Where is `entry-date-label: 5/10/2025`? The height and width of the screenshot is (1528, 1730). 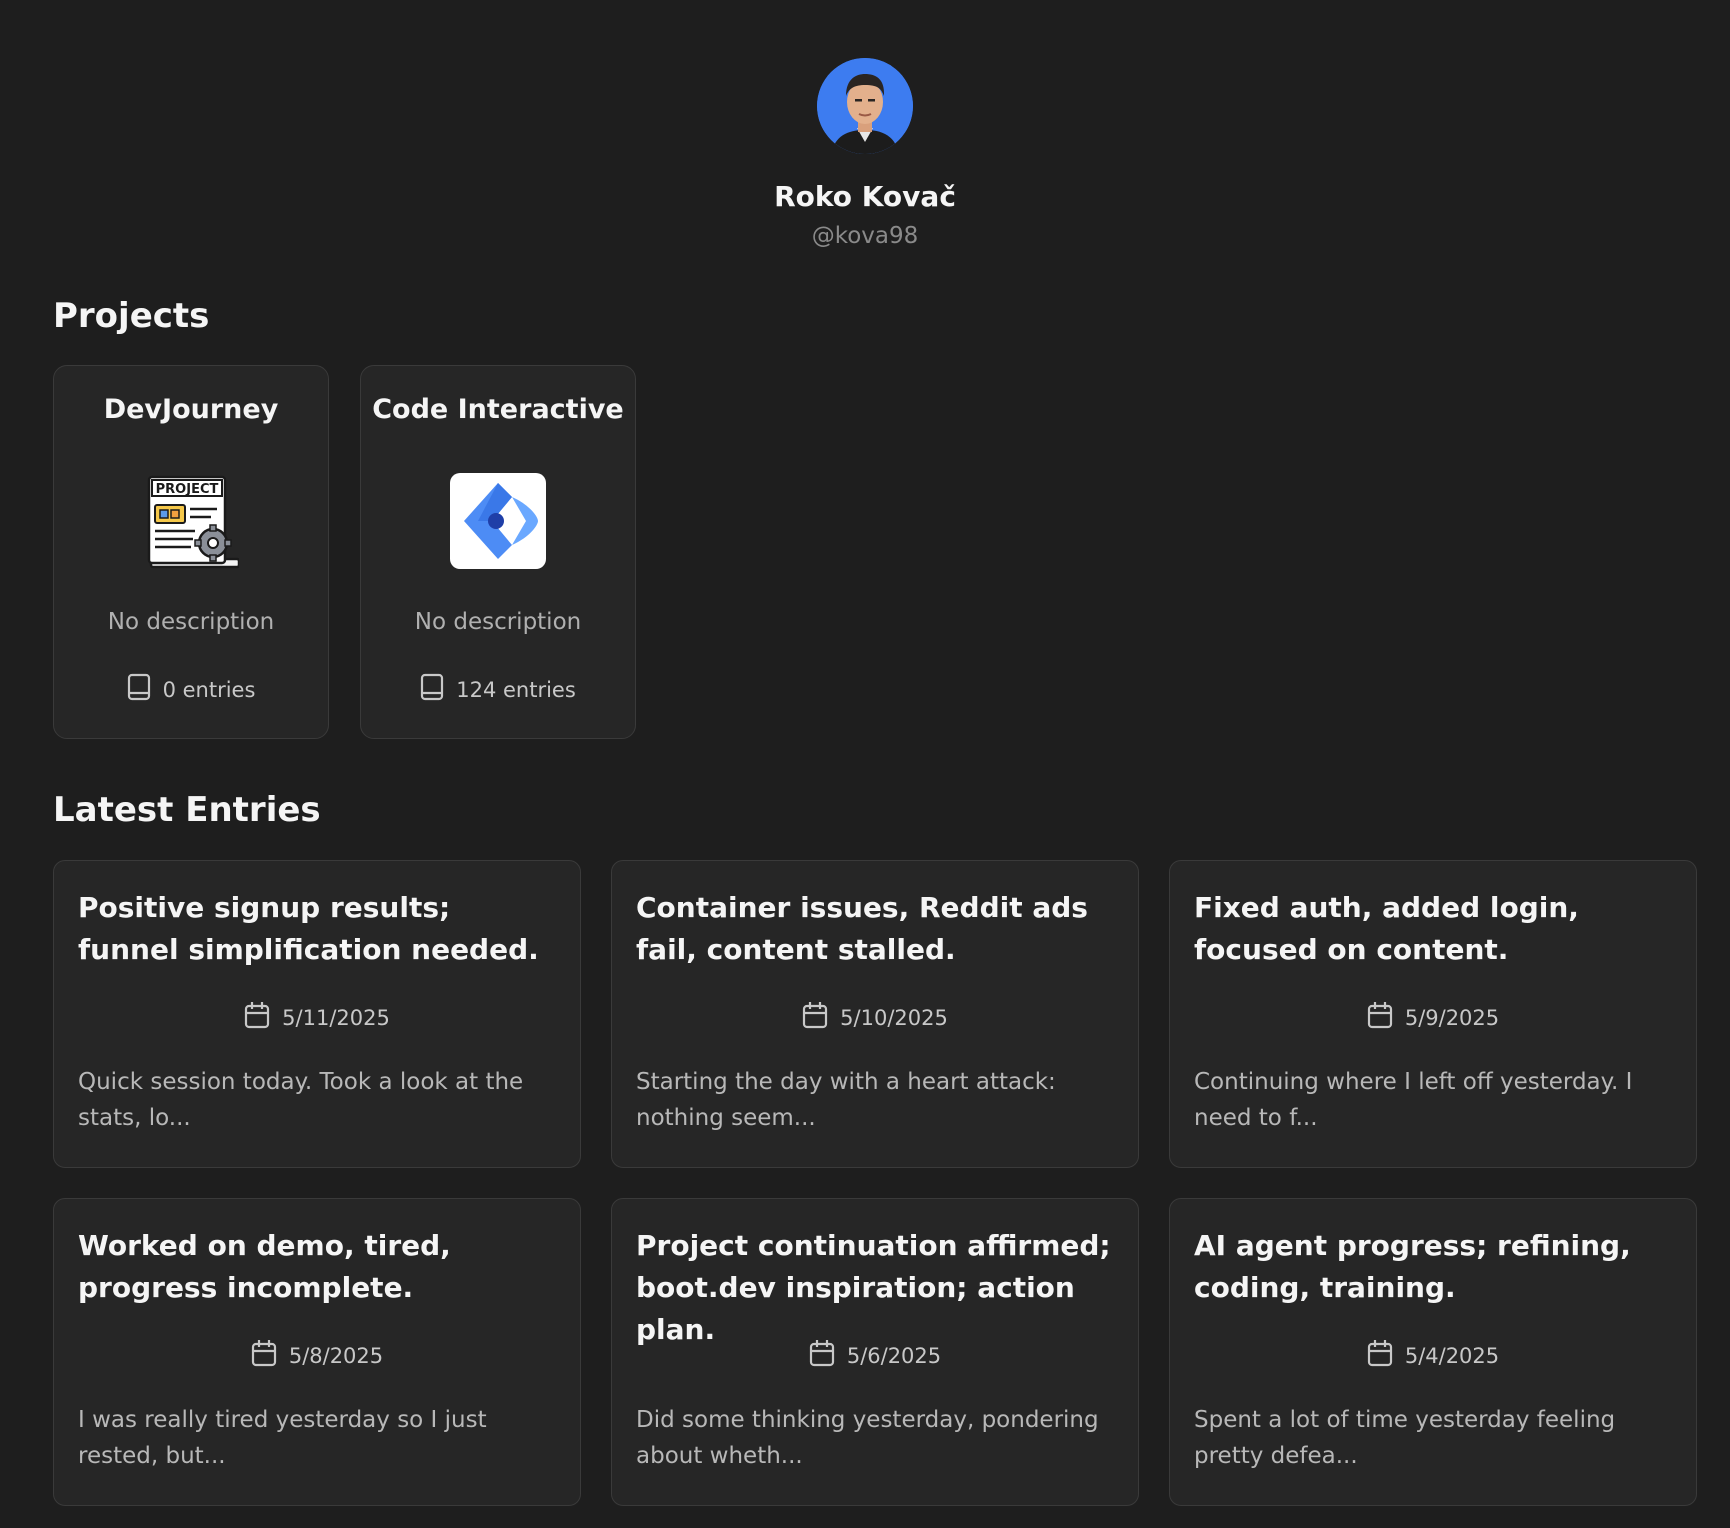 entry-date-label: 5/10/2025 is located at coordinates (894, 1017).